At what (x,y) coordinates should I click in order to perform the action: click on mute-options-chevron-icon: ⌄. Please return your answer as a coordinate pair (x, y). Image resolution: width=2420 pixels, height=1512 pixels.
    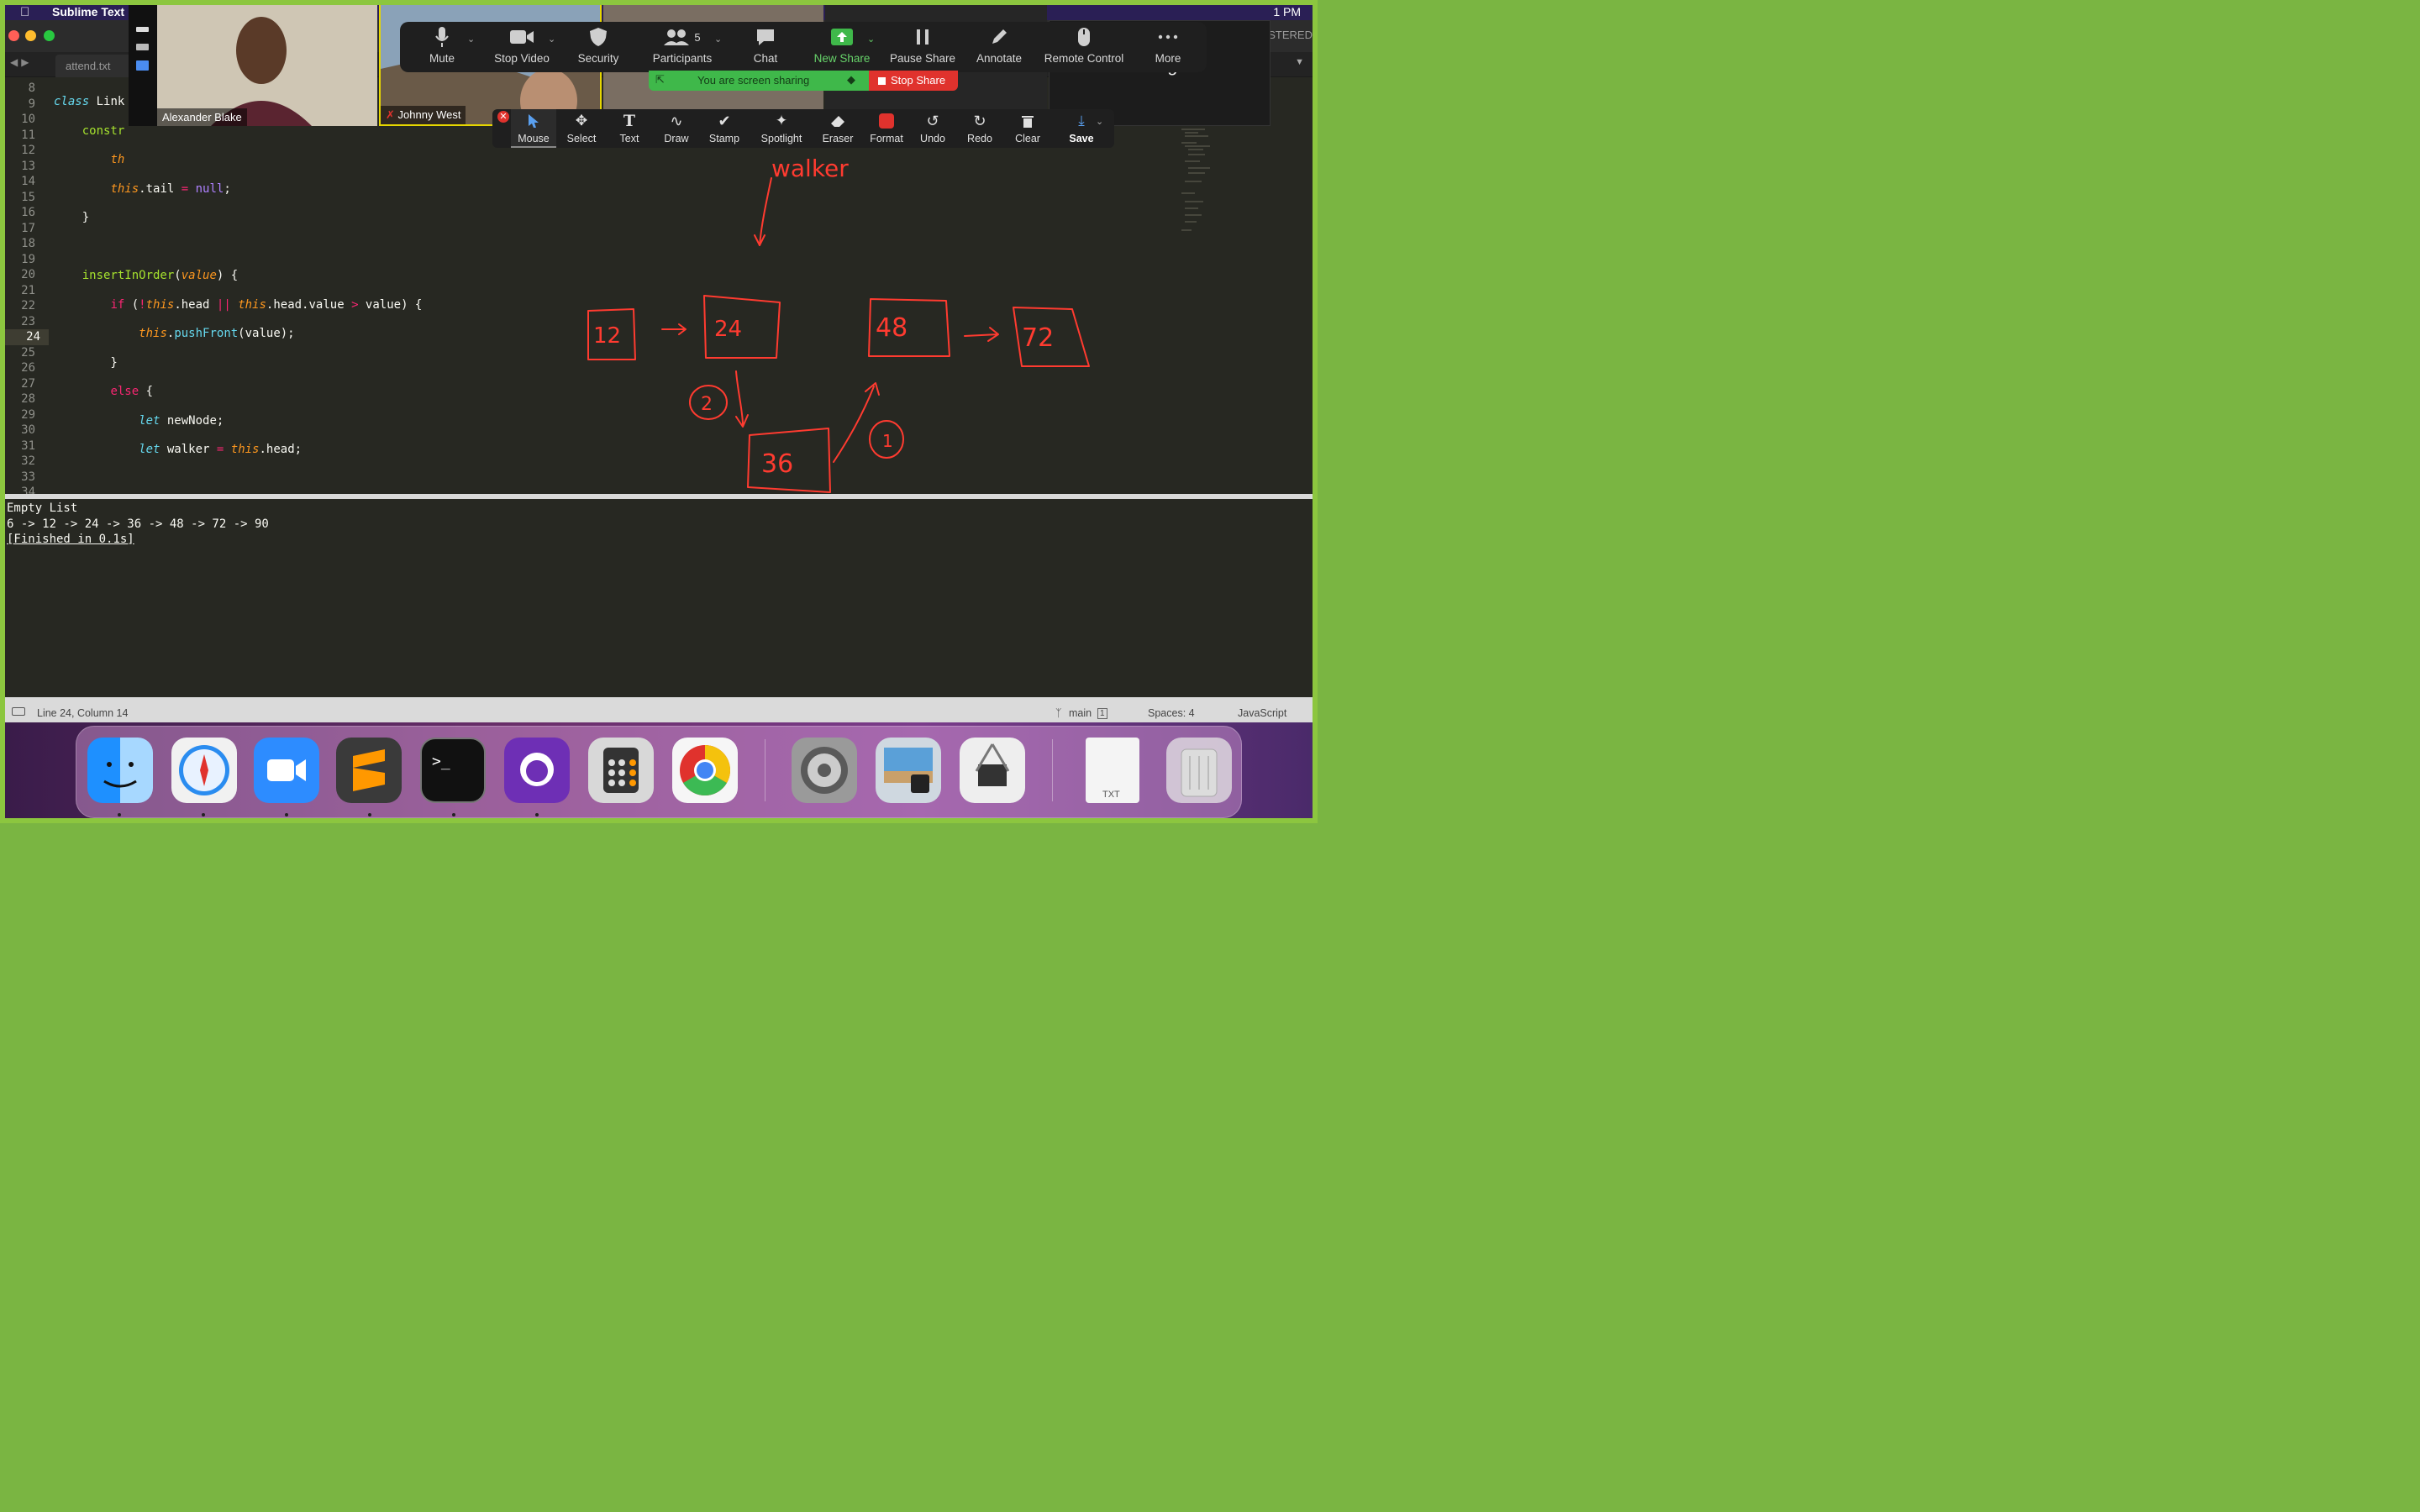
    Looking at the image, I should click on (471, 39).